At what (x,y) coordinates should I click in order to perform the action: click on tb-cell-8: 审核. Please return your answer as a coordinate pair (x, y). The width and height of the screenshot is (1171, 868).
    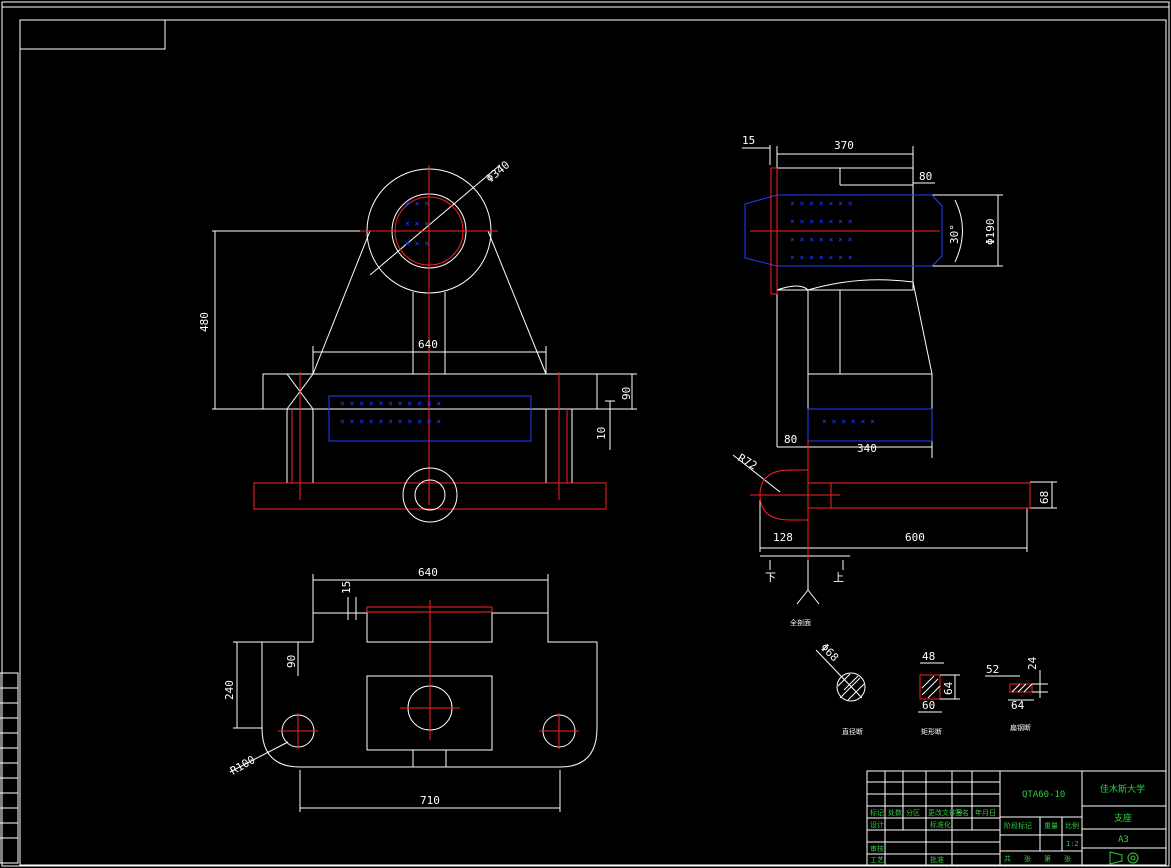
    Looking at the image, I should click on (877, 848).